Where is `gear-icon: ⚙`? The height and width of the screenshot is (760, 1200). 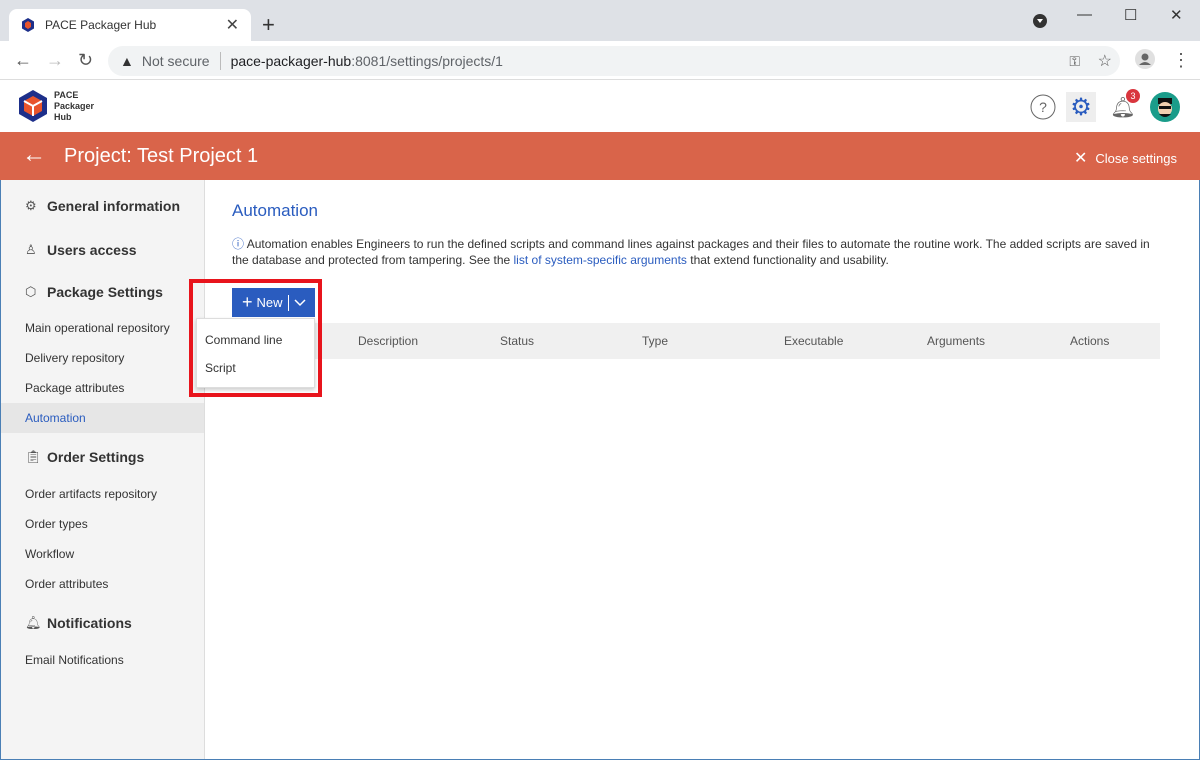 gear-icon: ⚙ is located at coordinates (31, 205).